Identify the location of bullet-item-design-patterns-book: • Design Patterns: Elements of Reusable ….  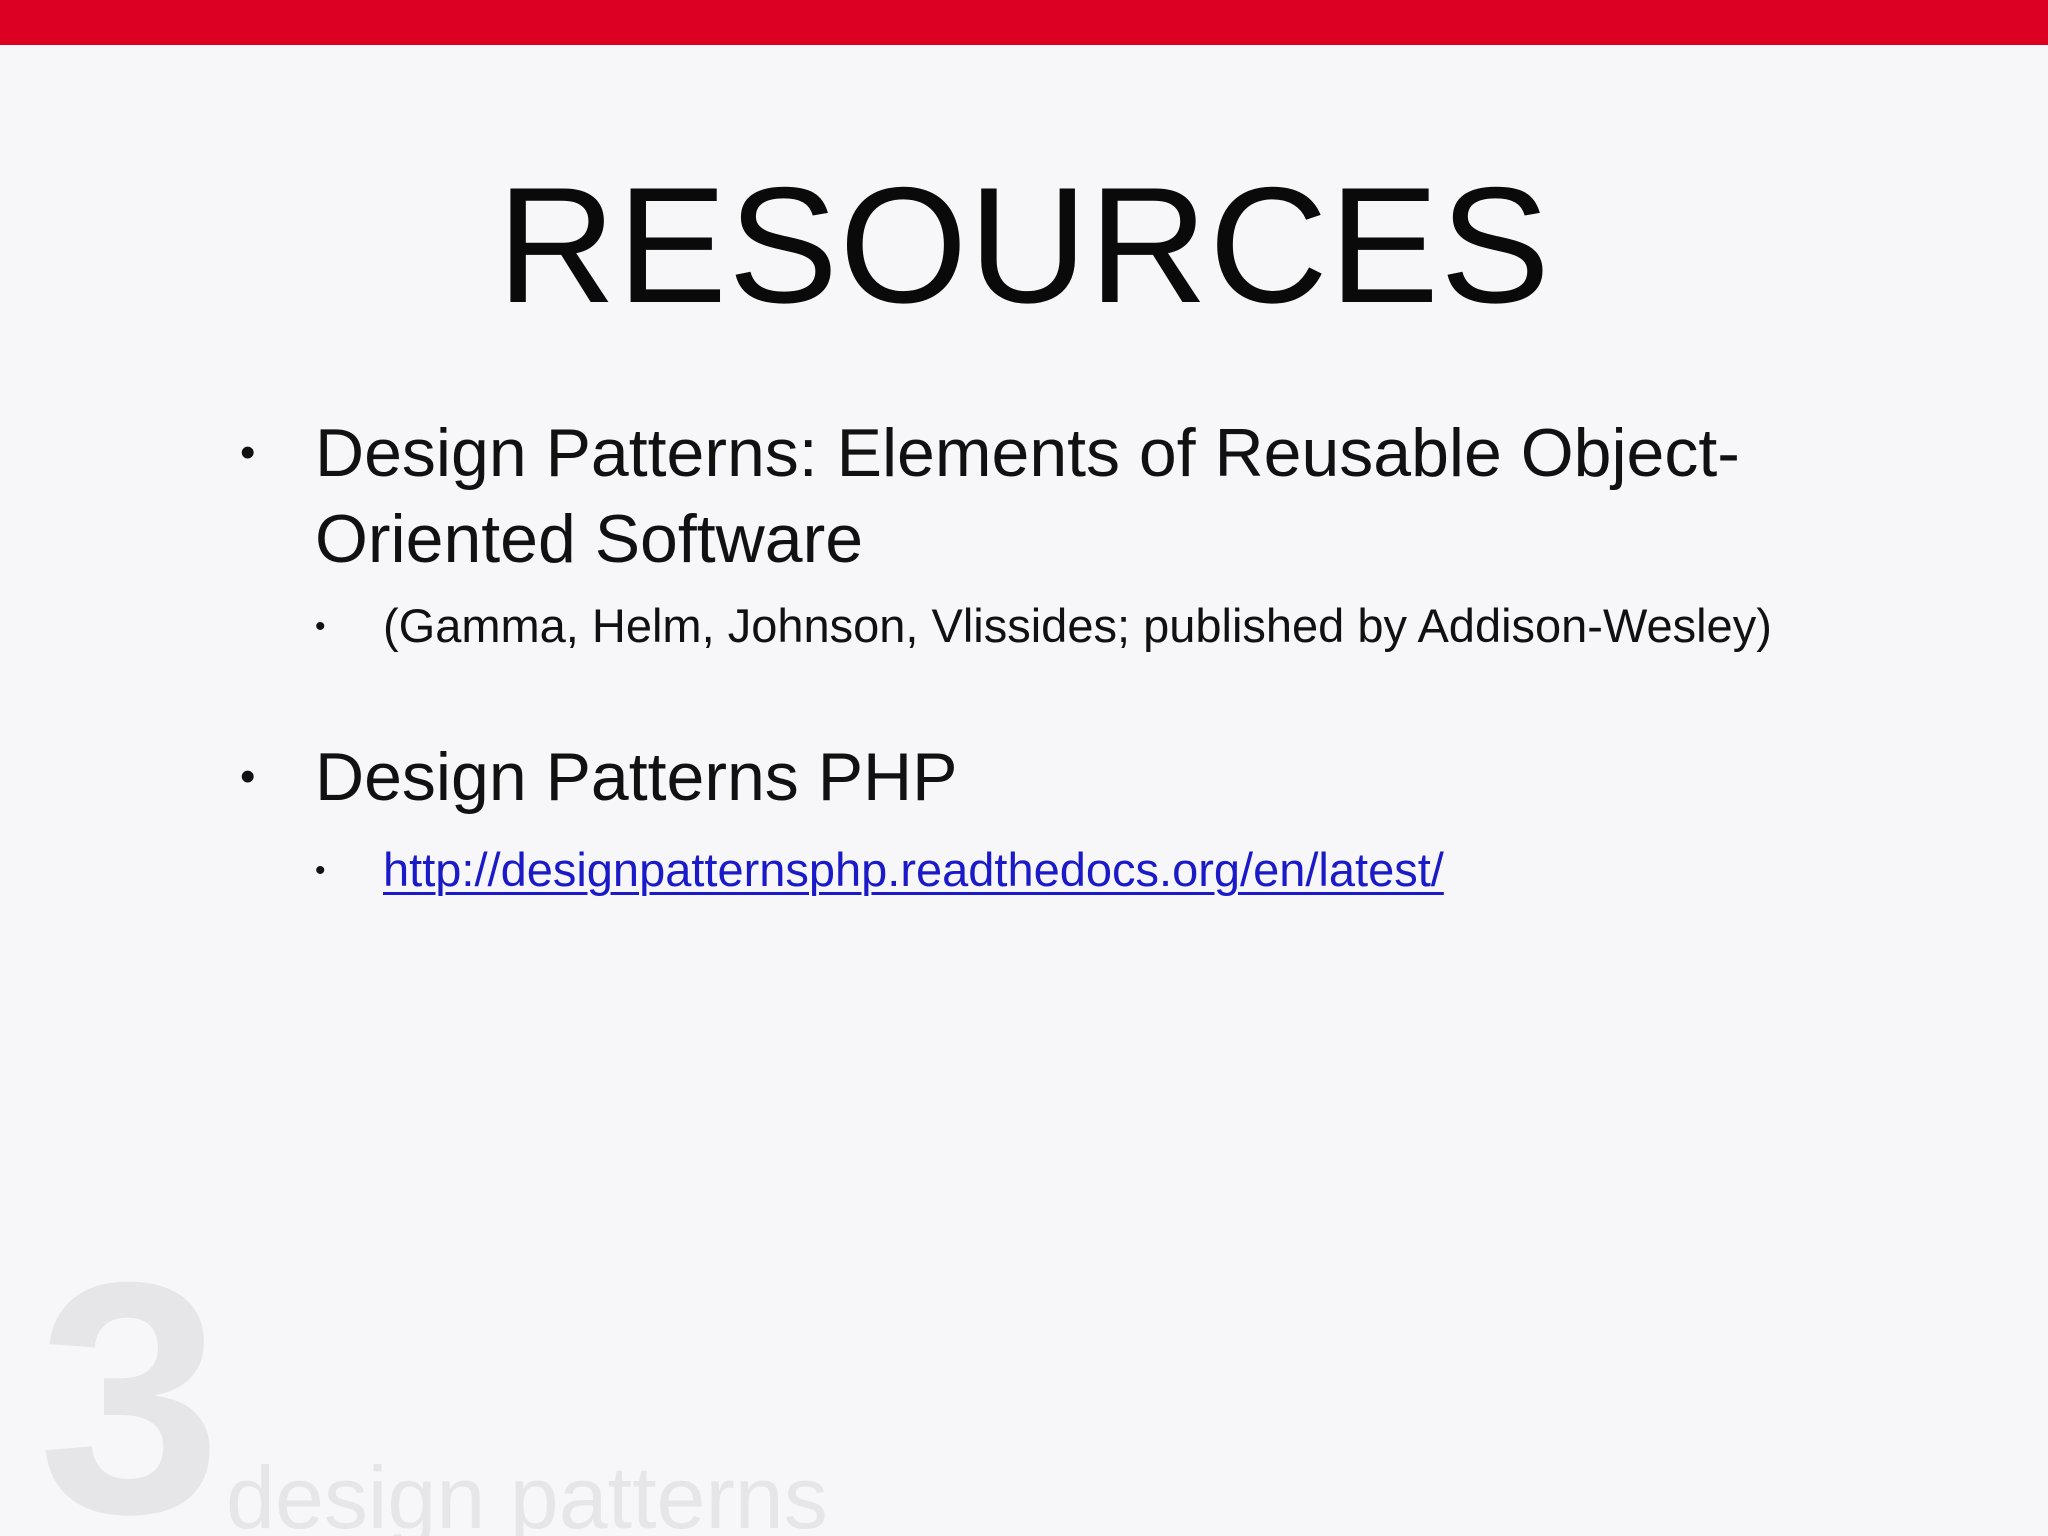
(1070, 496).